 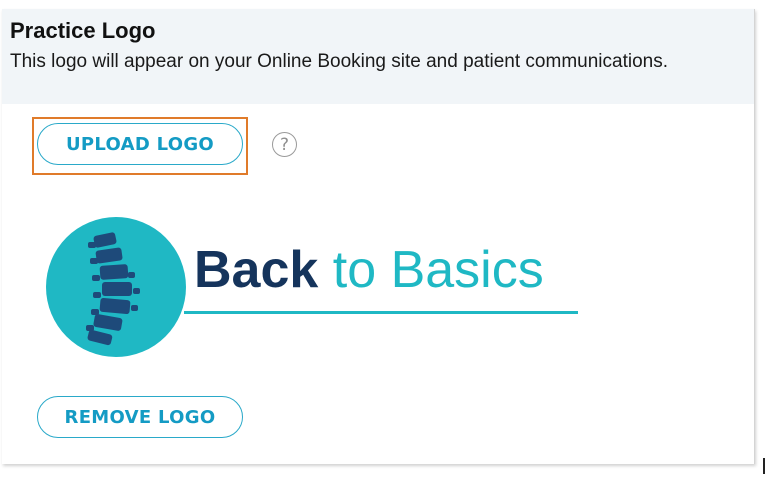 What do you see at coordinates (140, 144) in the screenshot?
I see `upload-logo-button: UPLOAD LOGO` at bounding box center [140, 144].